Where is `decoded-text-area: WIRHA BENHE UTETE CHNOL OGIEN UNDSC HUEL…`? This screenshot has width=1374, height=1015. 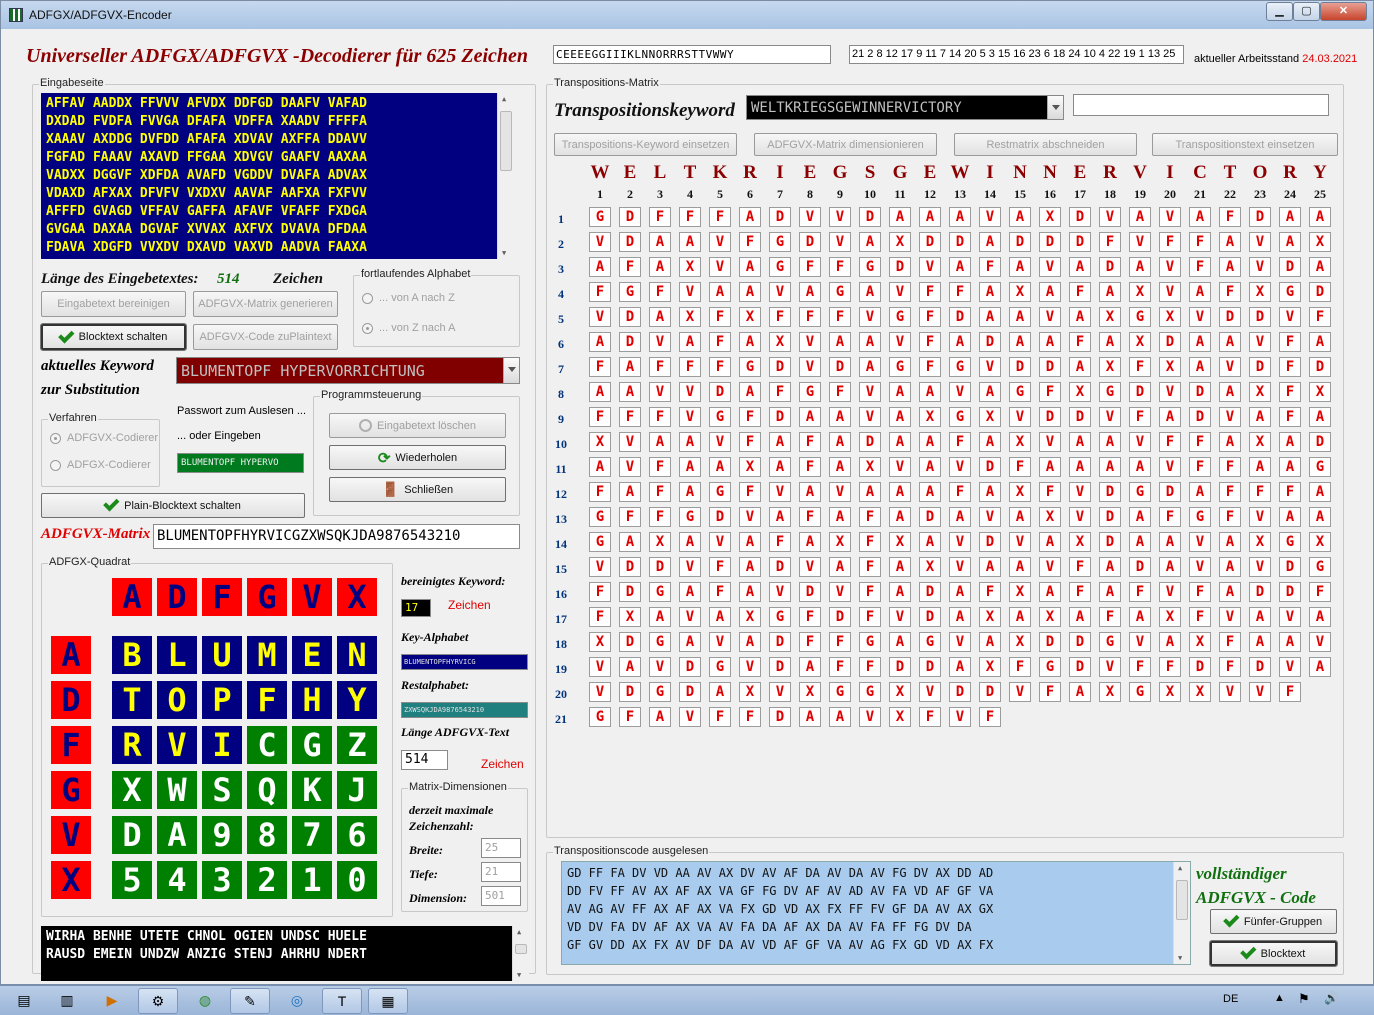
decoded-text-area: WIRHA BENHE UTETE CHNOL OGIEN UNDSC HUEL… is located at coordinates (285, 953).